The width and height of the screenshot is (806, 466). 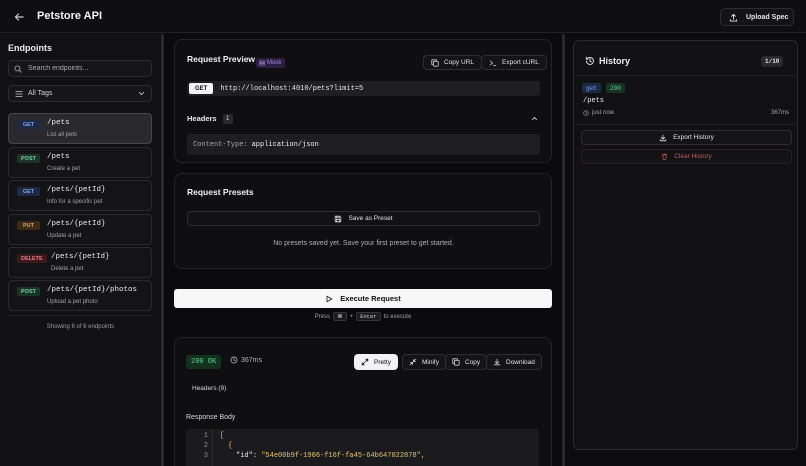 What do you see at coordinates (202, 118) in the screenshot?
I see `headers-label: Headers` at bounding box center [202, 118].